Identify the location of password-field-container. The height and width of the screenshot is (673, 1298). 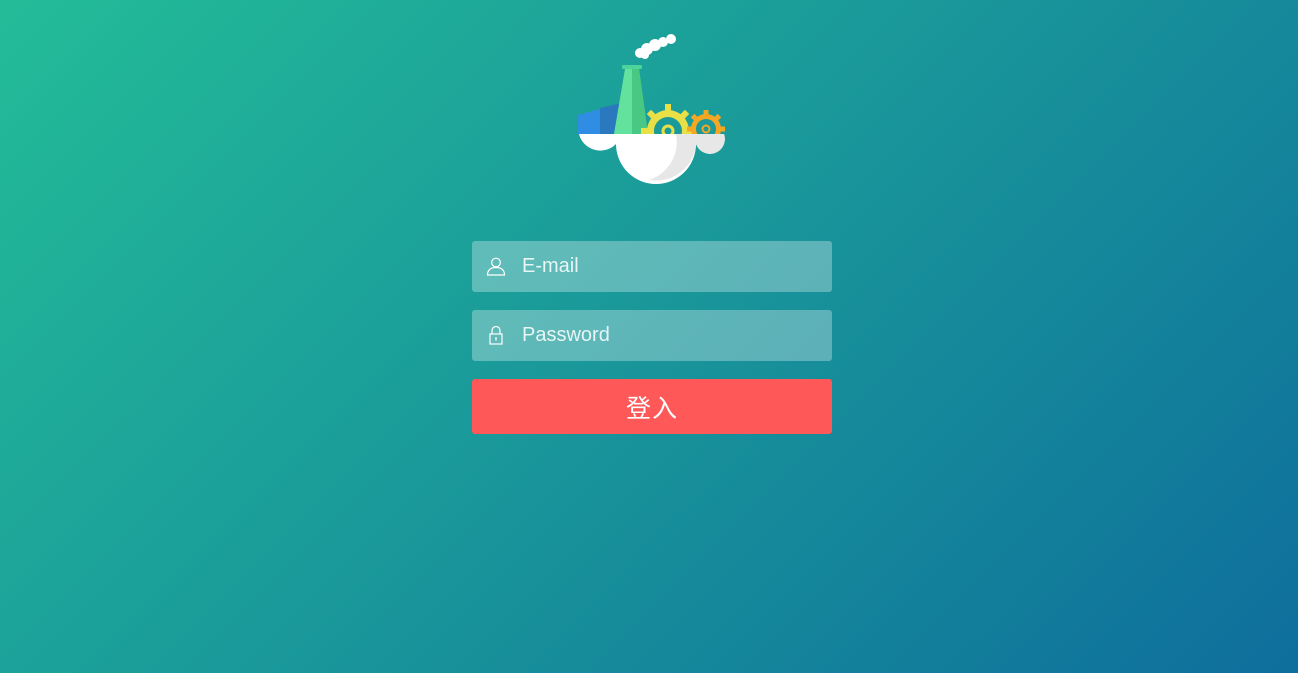
(652, 335).